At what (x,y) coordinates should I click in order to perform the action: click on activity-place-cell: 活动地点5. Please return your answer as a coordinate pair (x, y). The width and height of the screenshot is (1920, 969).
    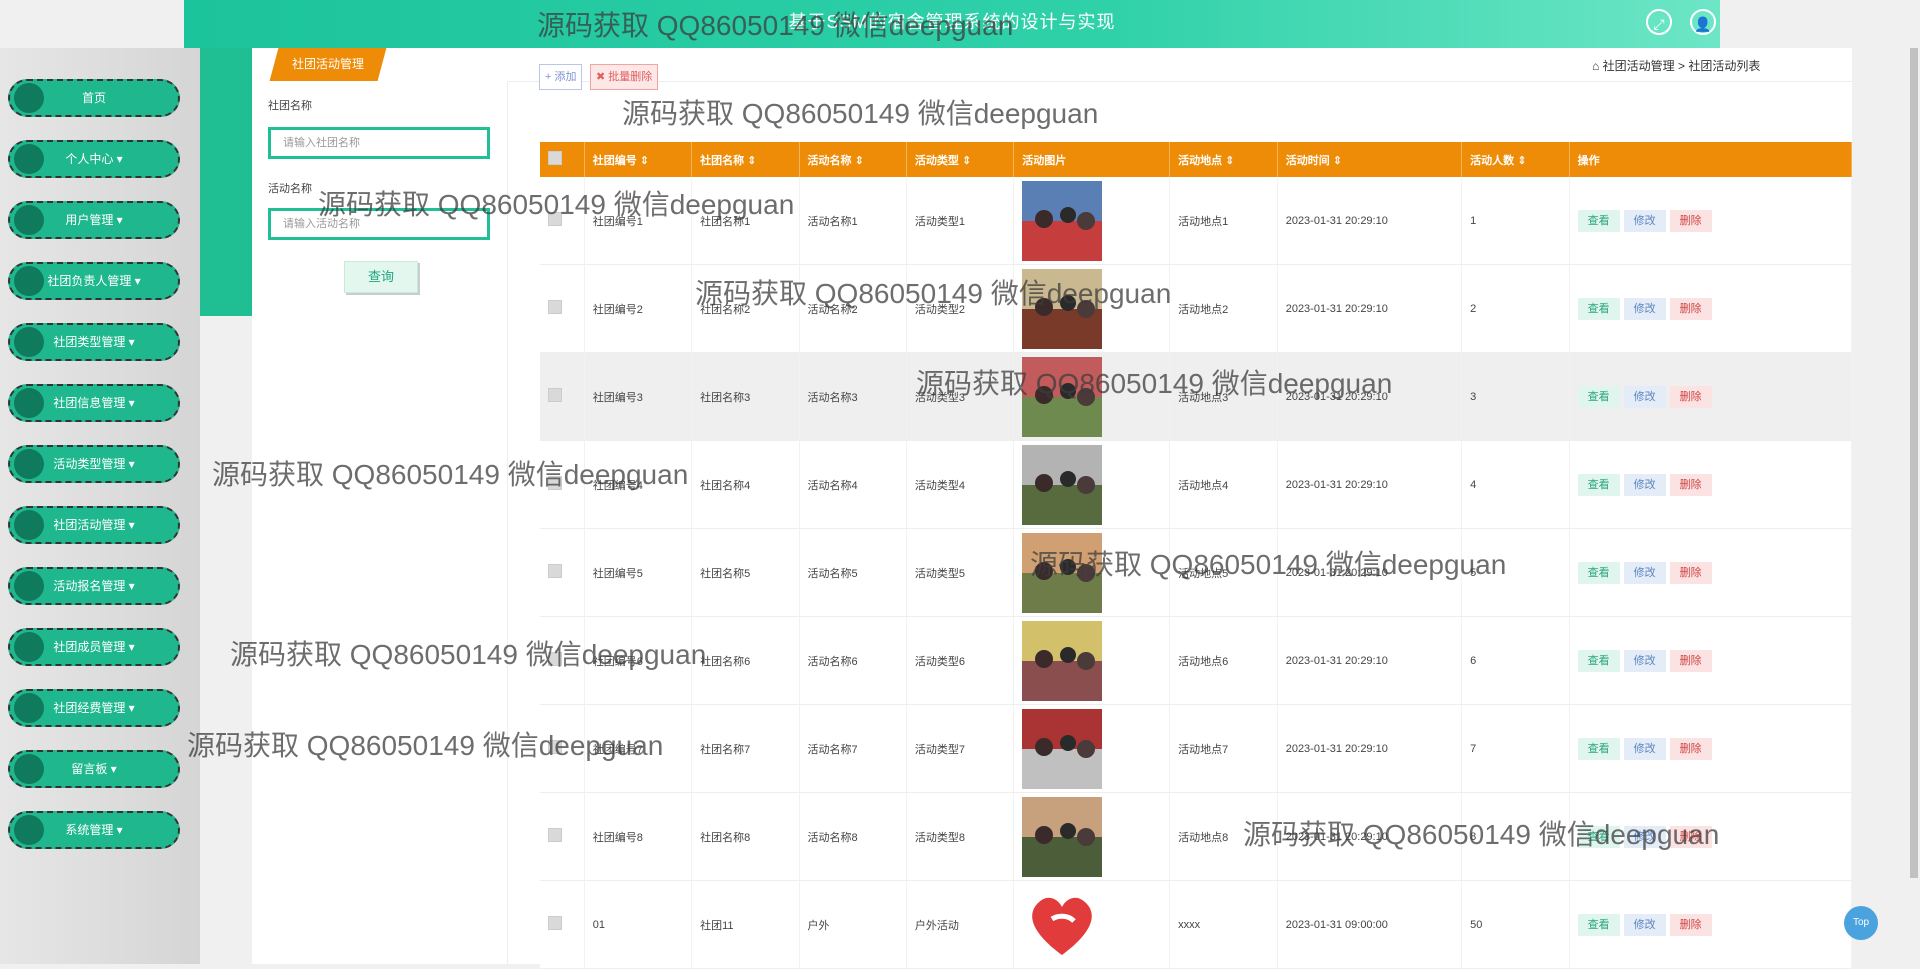
    Looking at the image, I should click on (1223, 572).